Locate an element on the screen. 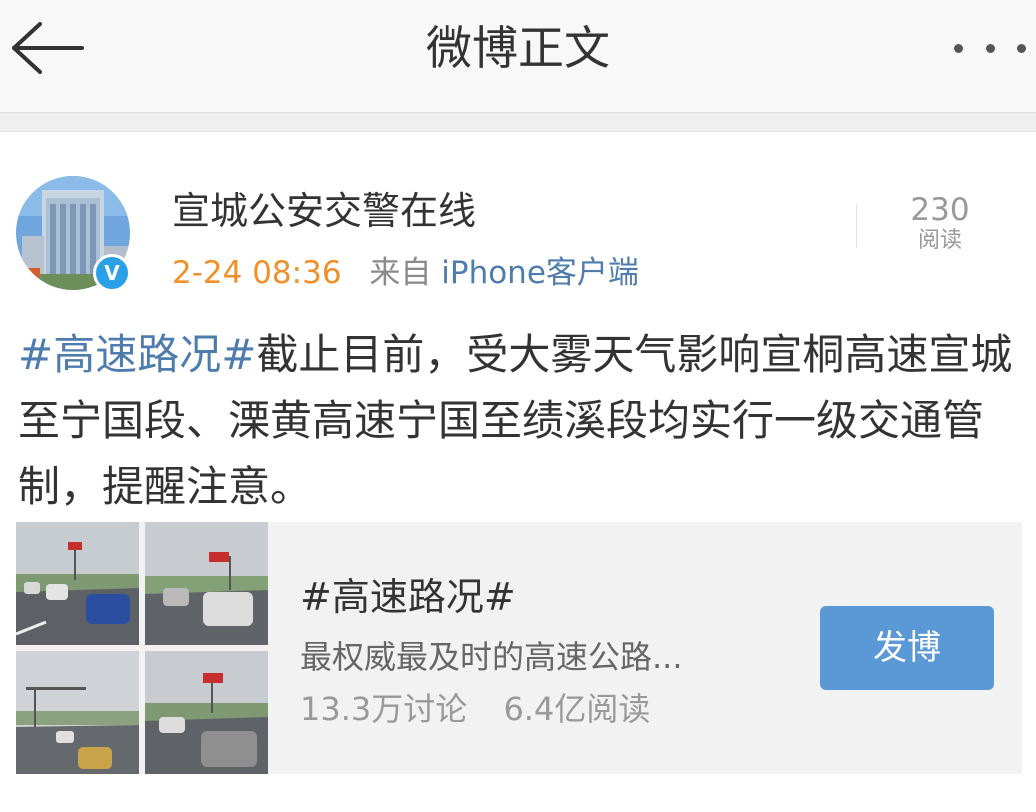 Image resolution: width=1036 pixels, height=812 pixels. topic-reads: 6.4亿阅读 is located at coordinates (577, 709).